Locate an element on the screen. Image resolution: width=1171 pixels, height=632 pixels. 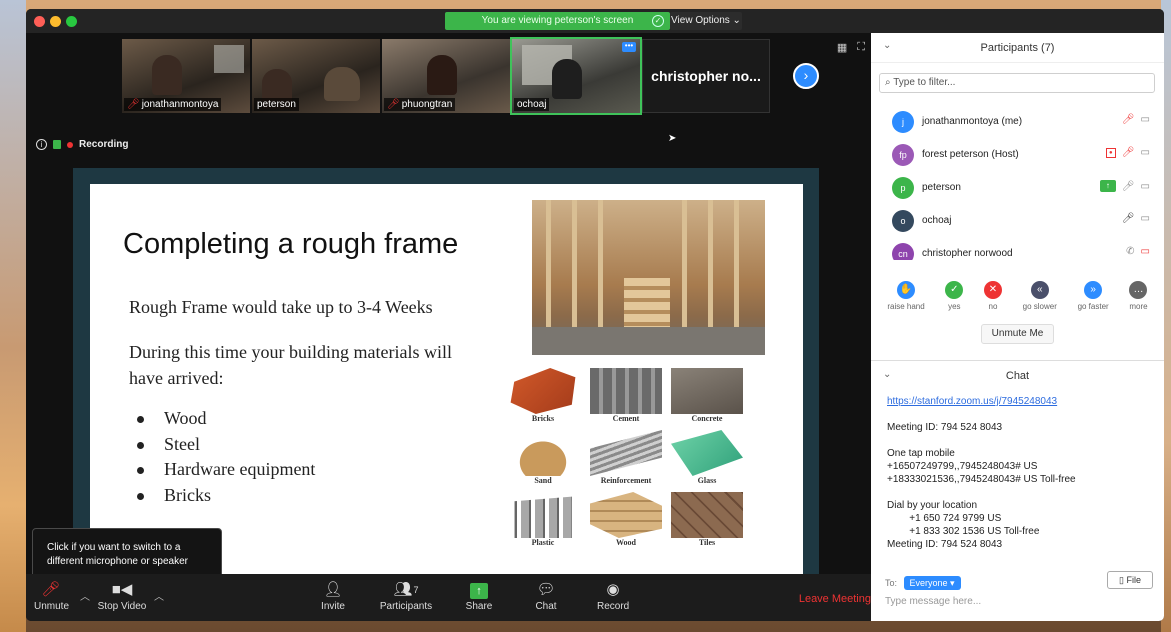
material-concrete: Concrete is located at coordinates (707, 398).